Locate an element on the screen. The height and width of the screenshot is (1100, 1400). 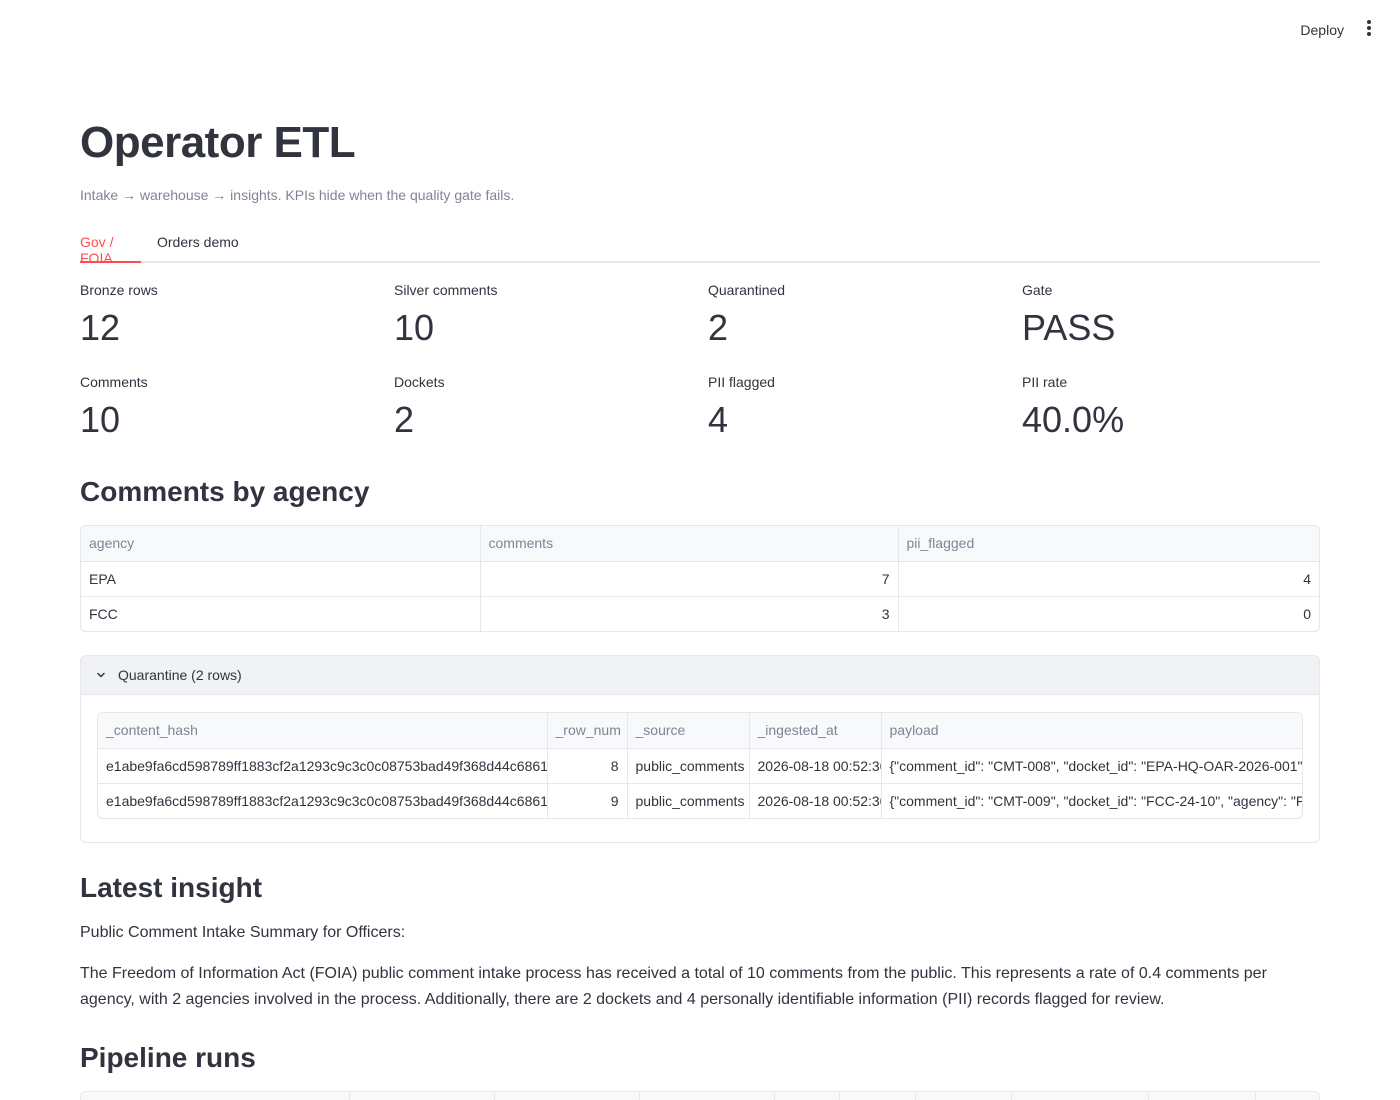
metric-label: Gate is located at coordinates (1172, 292).